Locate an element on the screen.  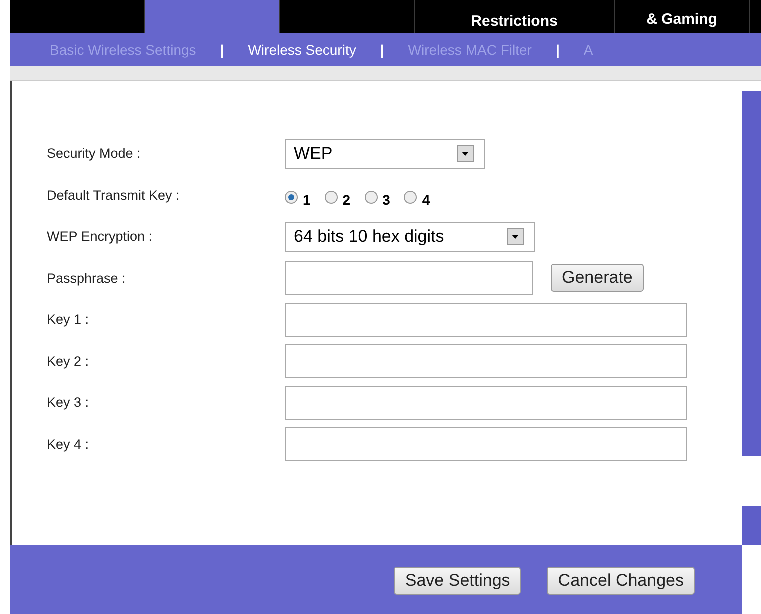
footer-button: Cancel Changes is located at coordinates (621, 580).